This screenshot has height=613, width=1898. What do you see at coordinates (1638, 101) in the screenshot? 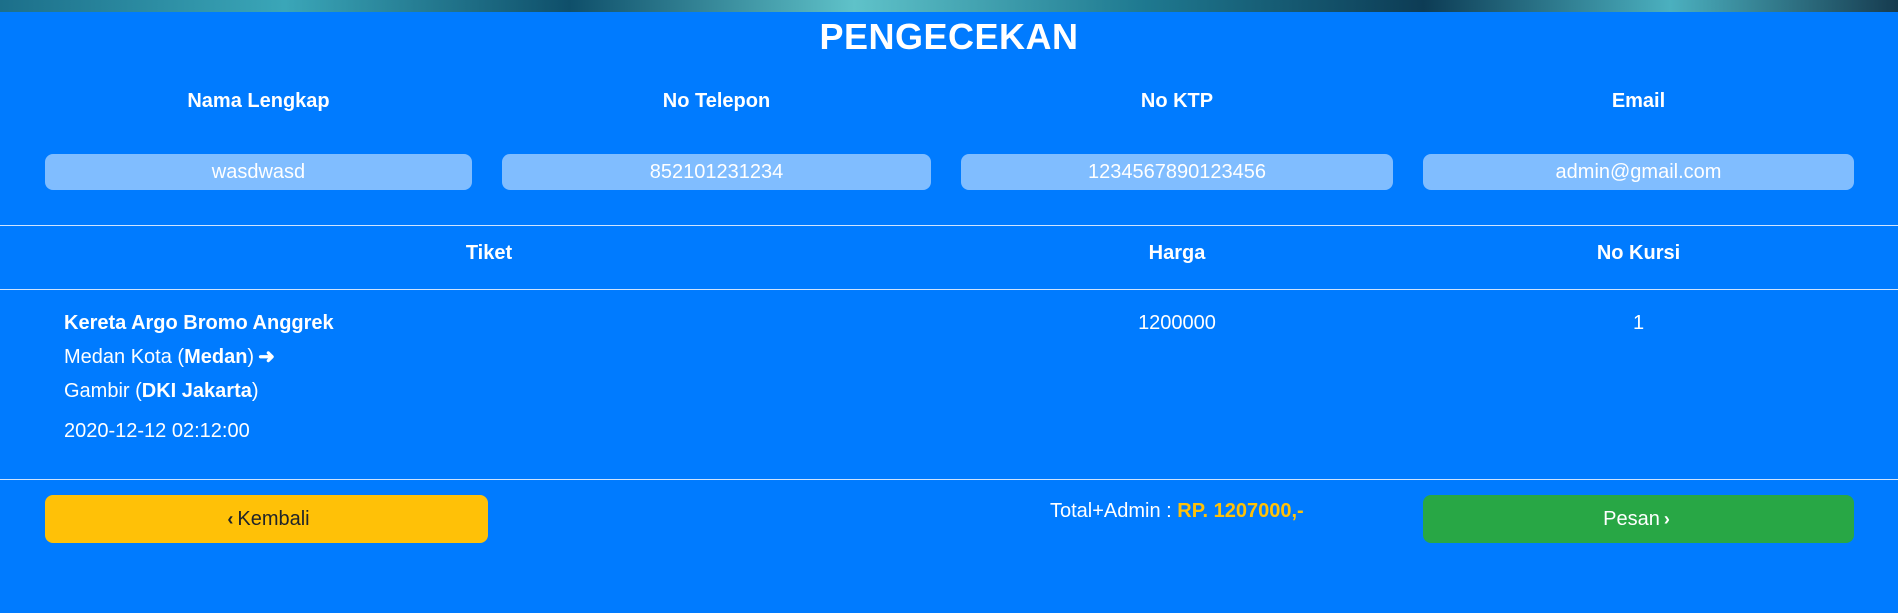
I see `label-email: Email` at bounding box center [1638, 101].